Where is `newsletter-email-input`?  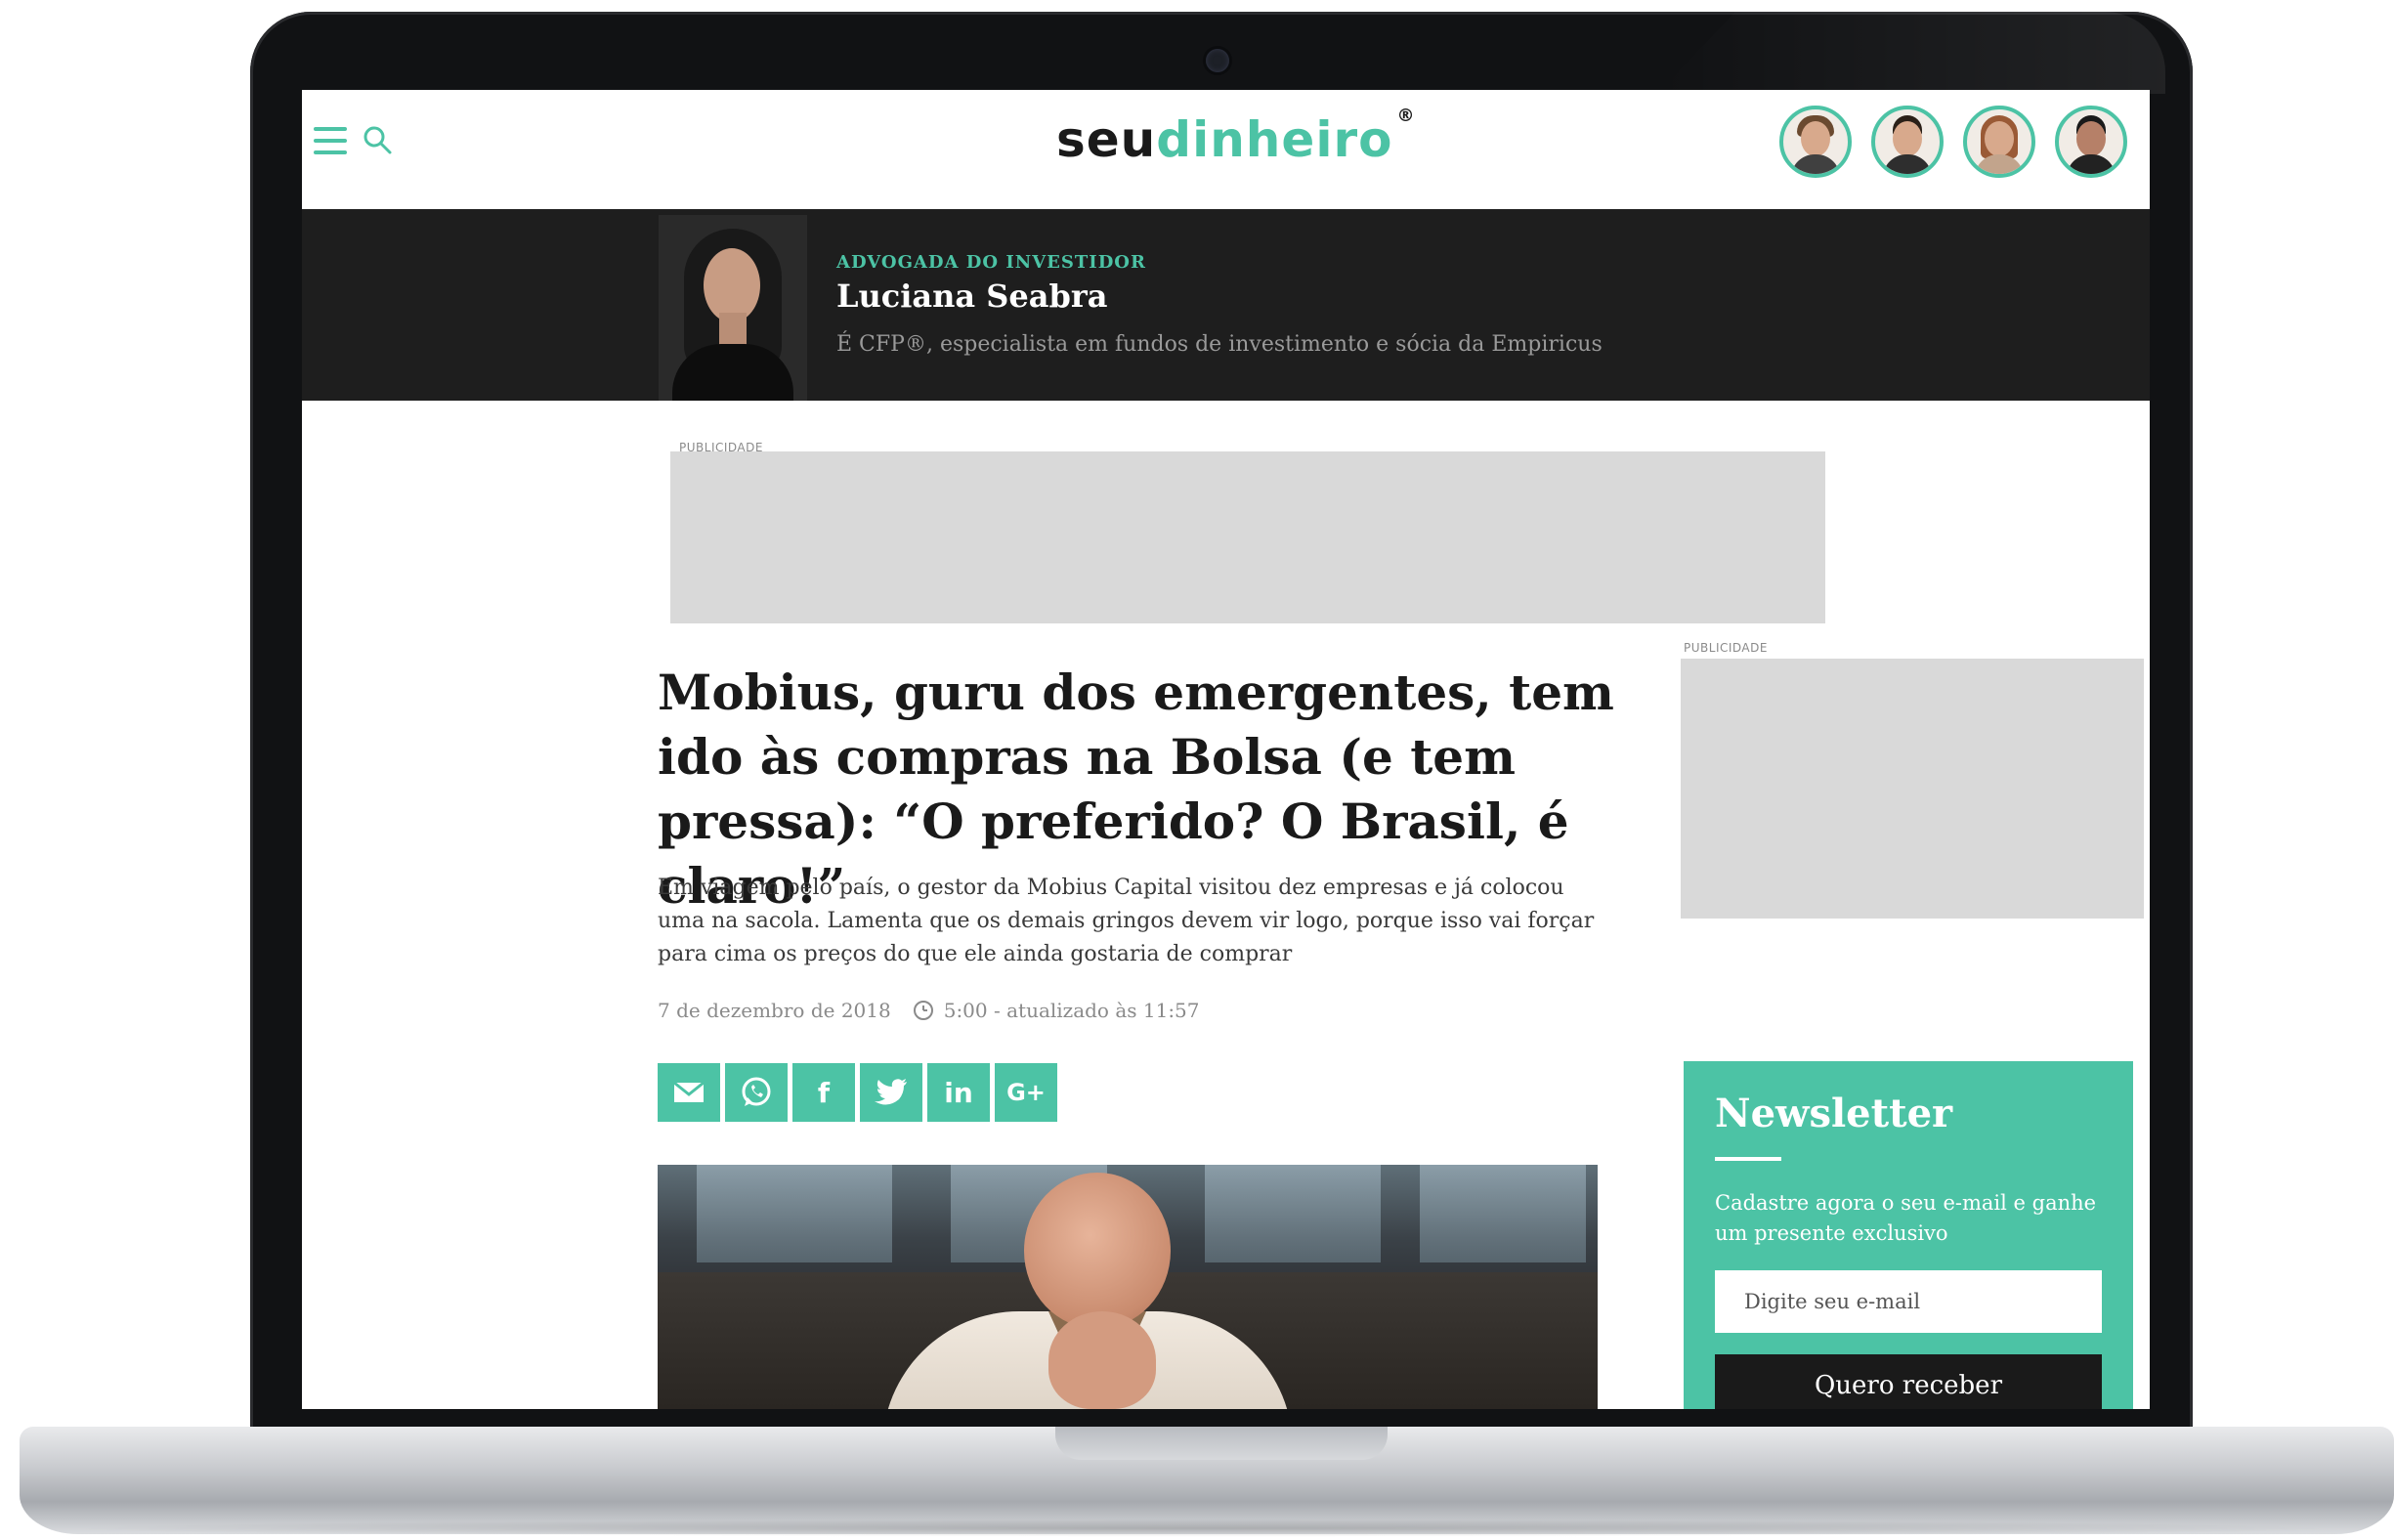
newsletter-email-input is located at coordinates (1908, 1301).